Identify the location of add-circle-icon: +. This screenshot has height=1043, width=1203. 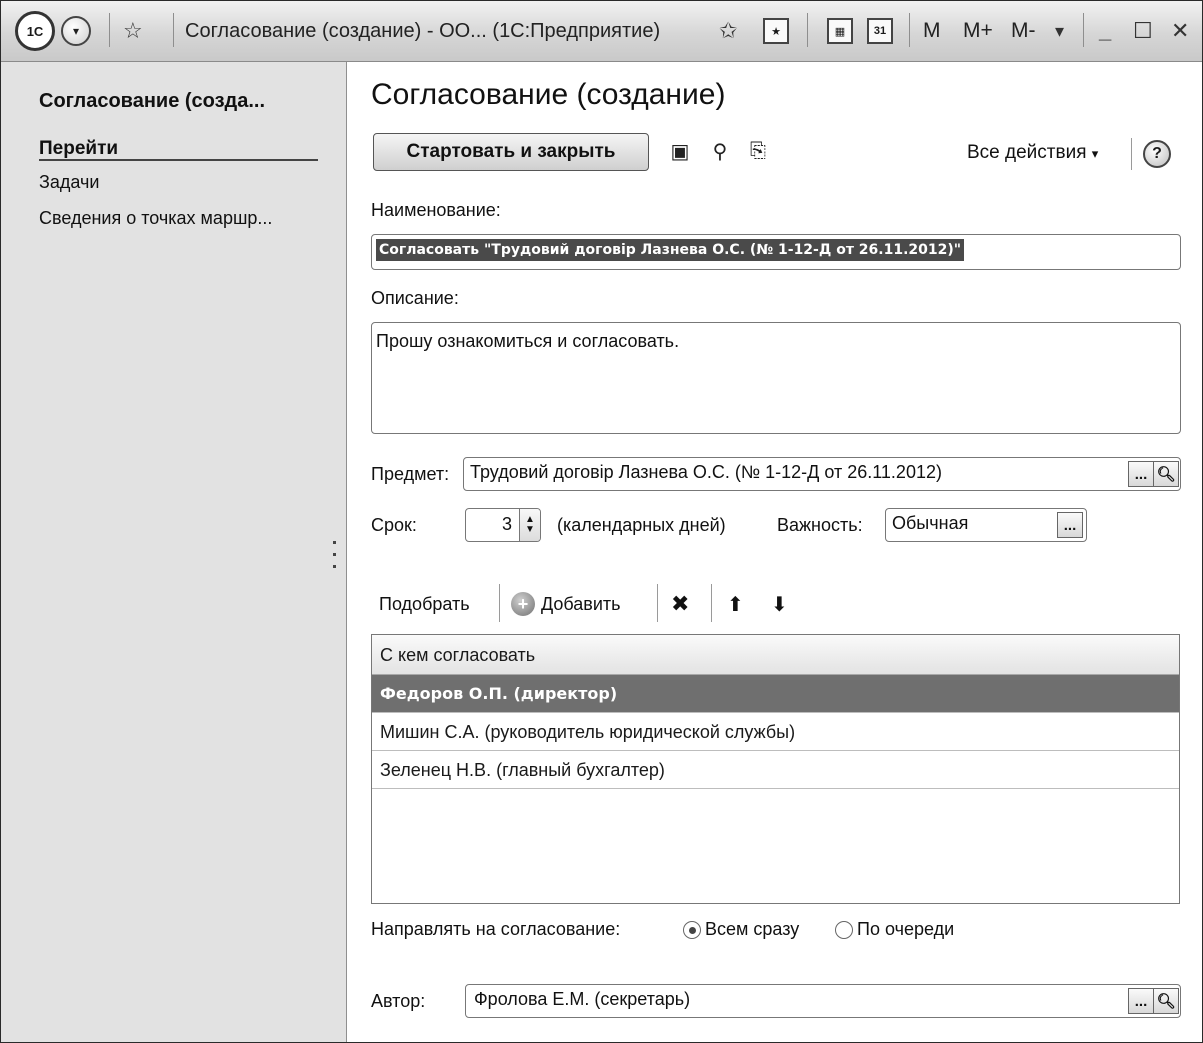
(523, 604).